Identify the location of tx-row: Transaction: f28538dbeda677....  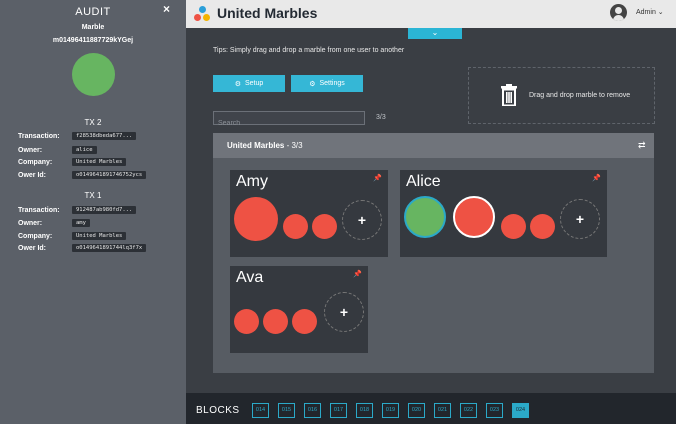
(77, 136).